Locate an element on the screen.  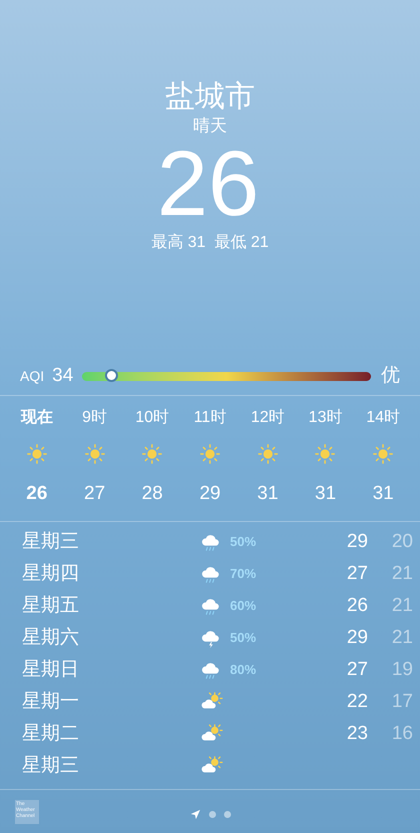
aqi-label: AQI is located at coordinates (32, 376).